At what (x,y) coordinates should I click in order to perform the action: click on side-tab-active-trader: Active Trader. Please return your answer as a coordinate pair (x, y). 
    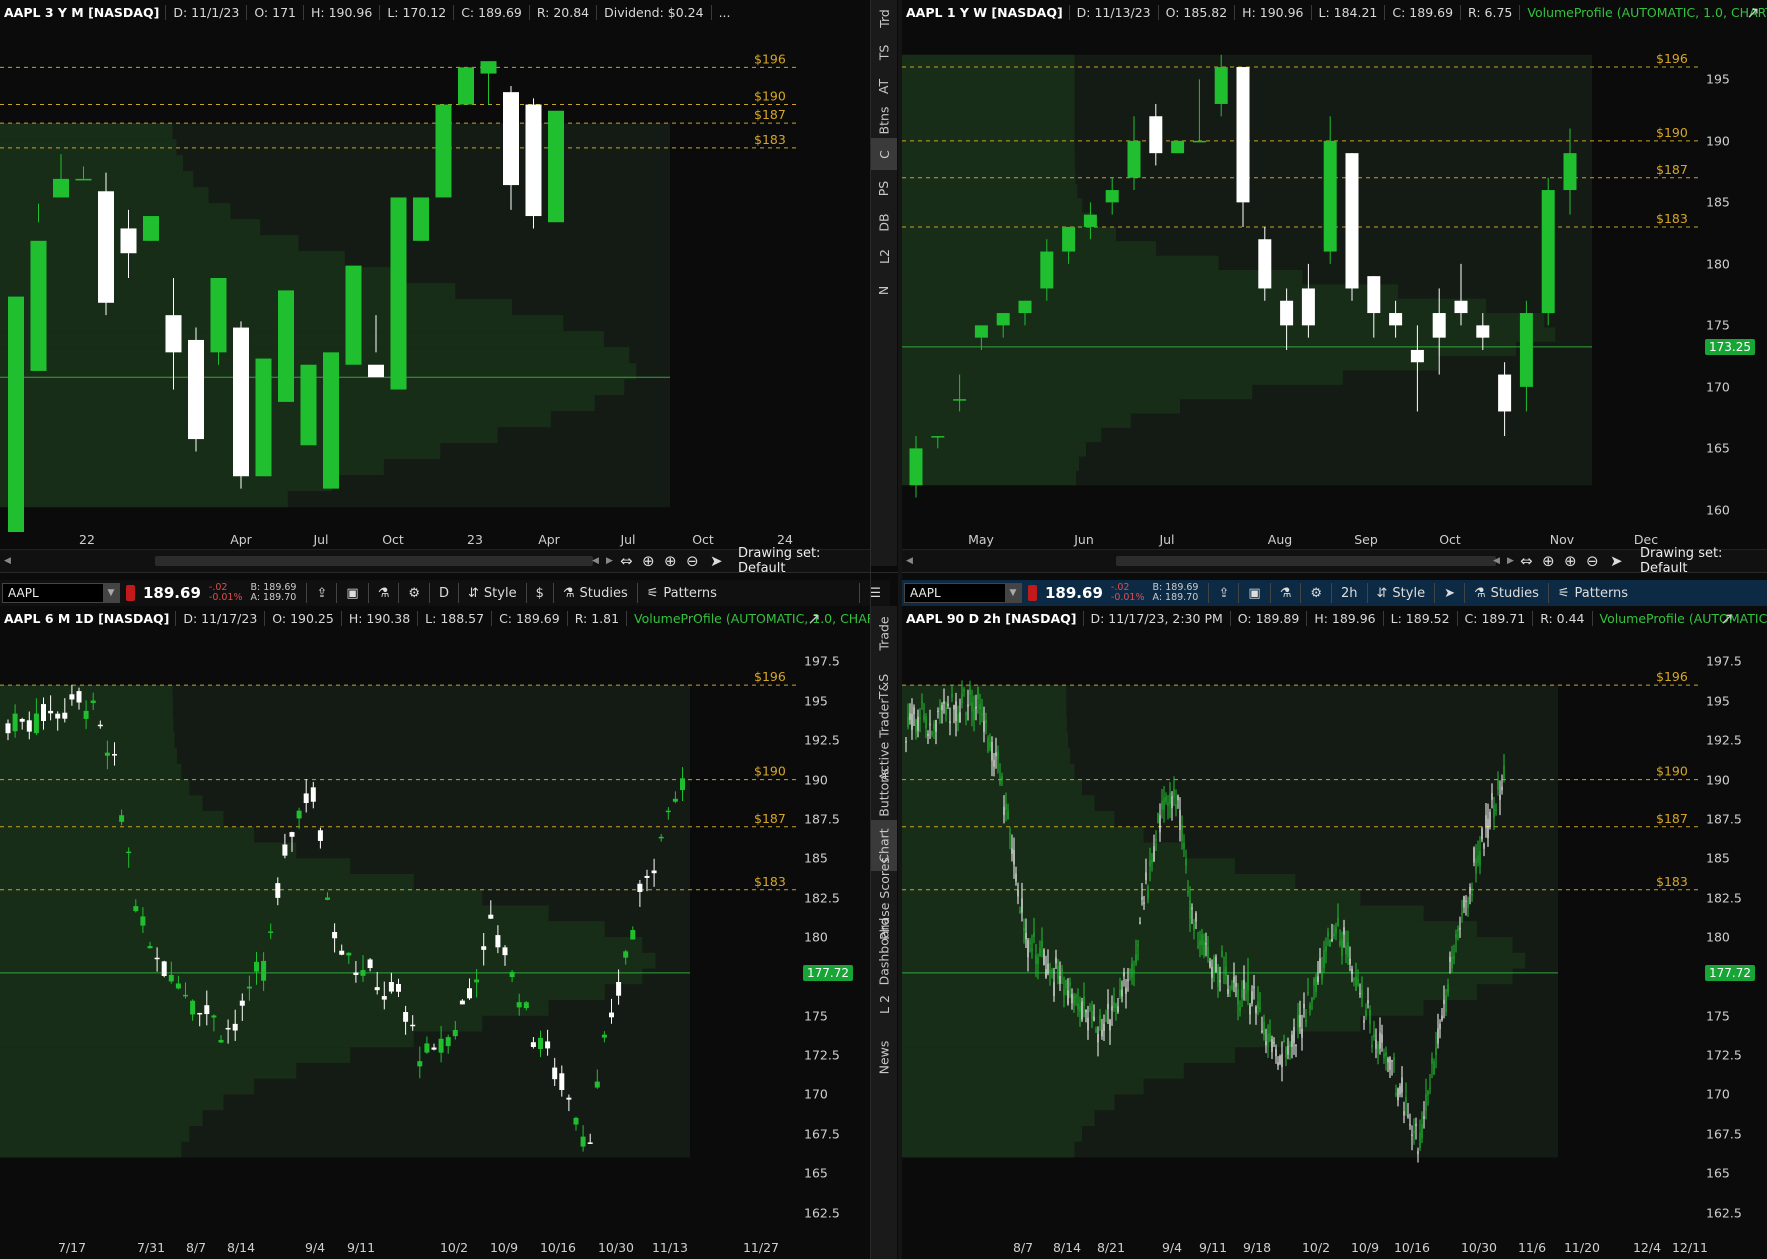
    Looking at the image, I should click on (884, 739).